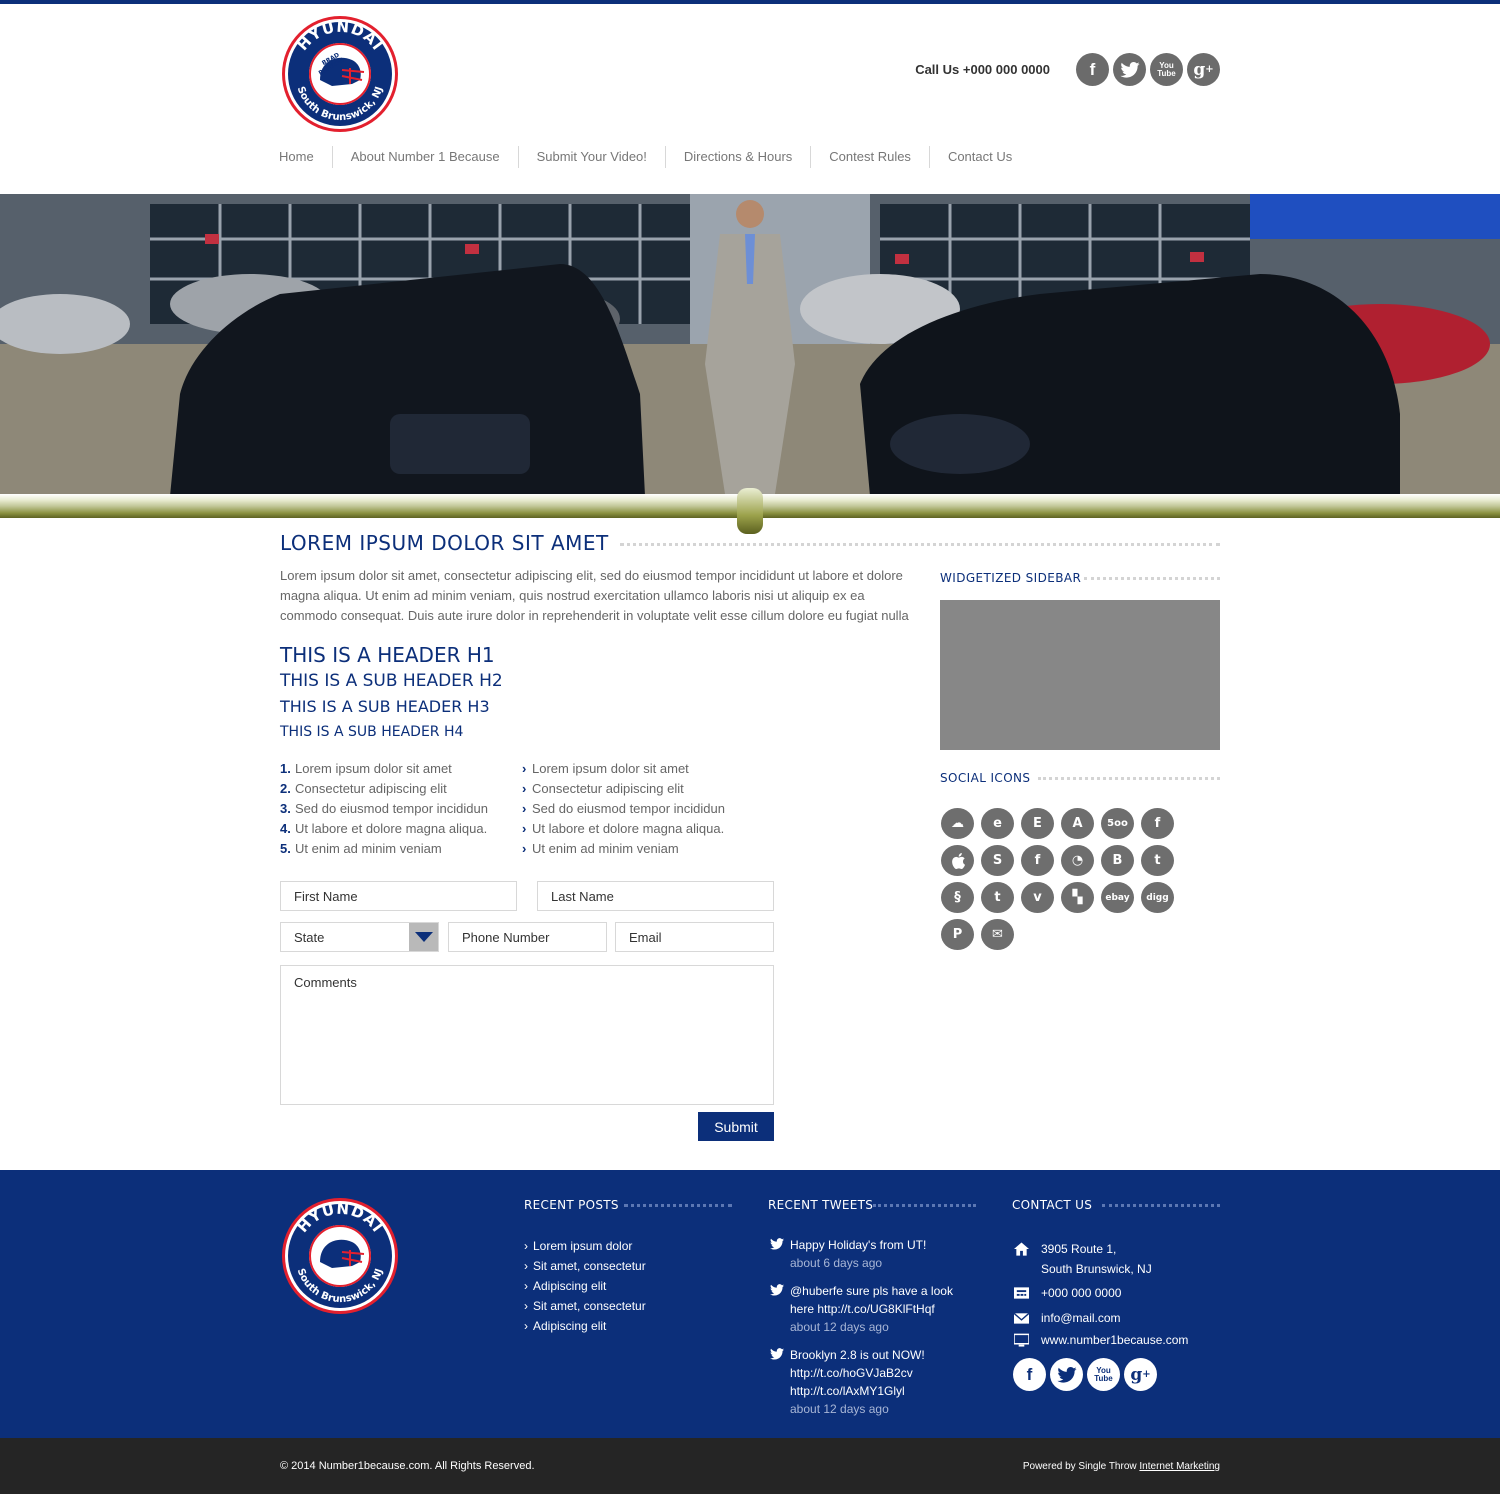 This screenshot has width=1500, height=1494. I want to click on list-item: › Lorem ipsum dolor sit amet, so click(623, 769).